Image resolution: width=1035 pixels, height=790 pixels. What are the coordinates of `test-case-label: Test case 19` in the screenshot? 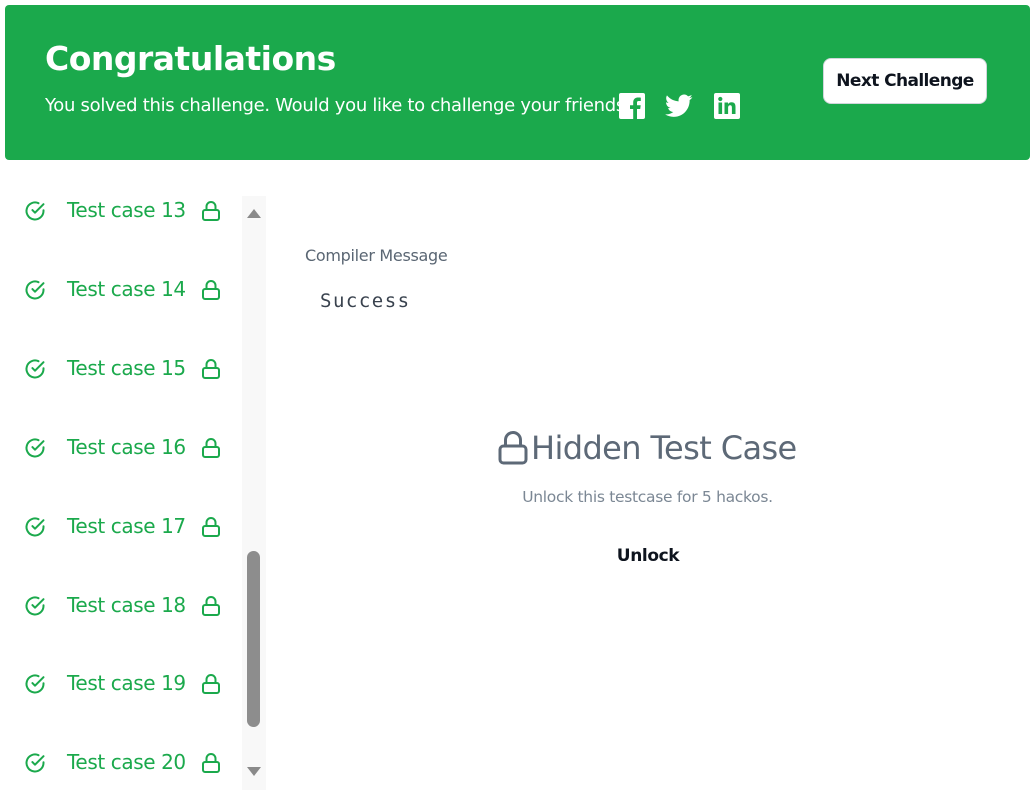 It's located at (126, 683).